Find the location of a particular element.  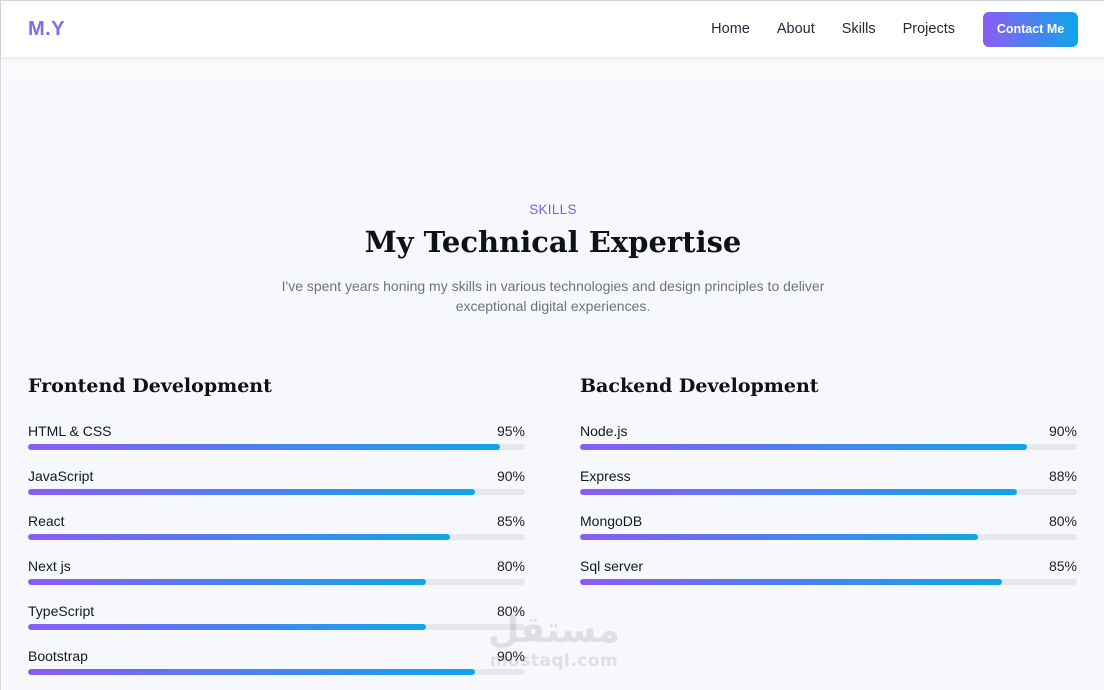

section-title: My Technical Expertise is located at coordinates (553, 242).